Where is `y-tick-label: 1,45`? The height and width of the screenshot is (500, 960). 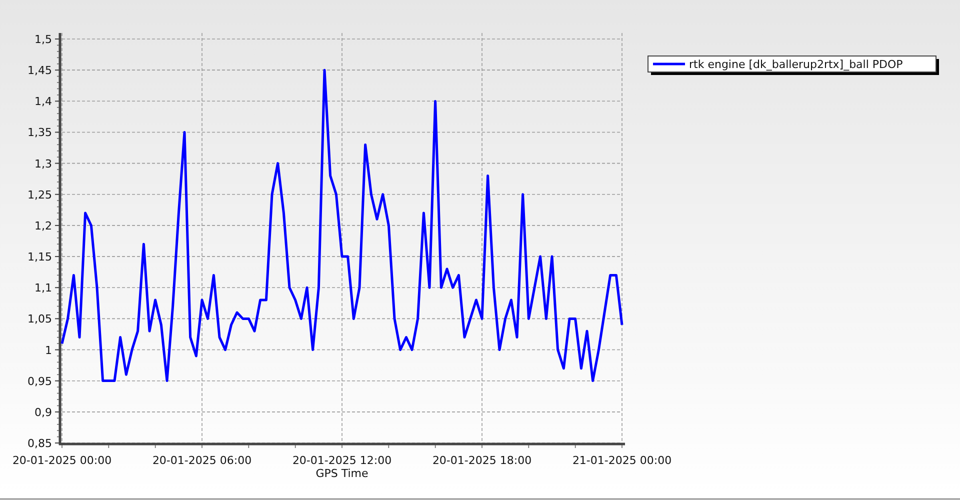 y-tick-label: 1,45 is located at coordinates (40, 71).